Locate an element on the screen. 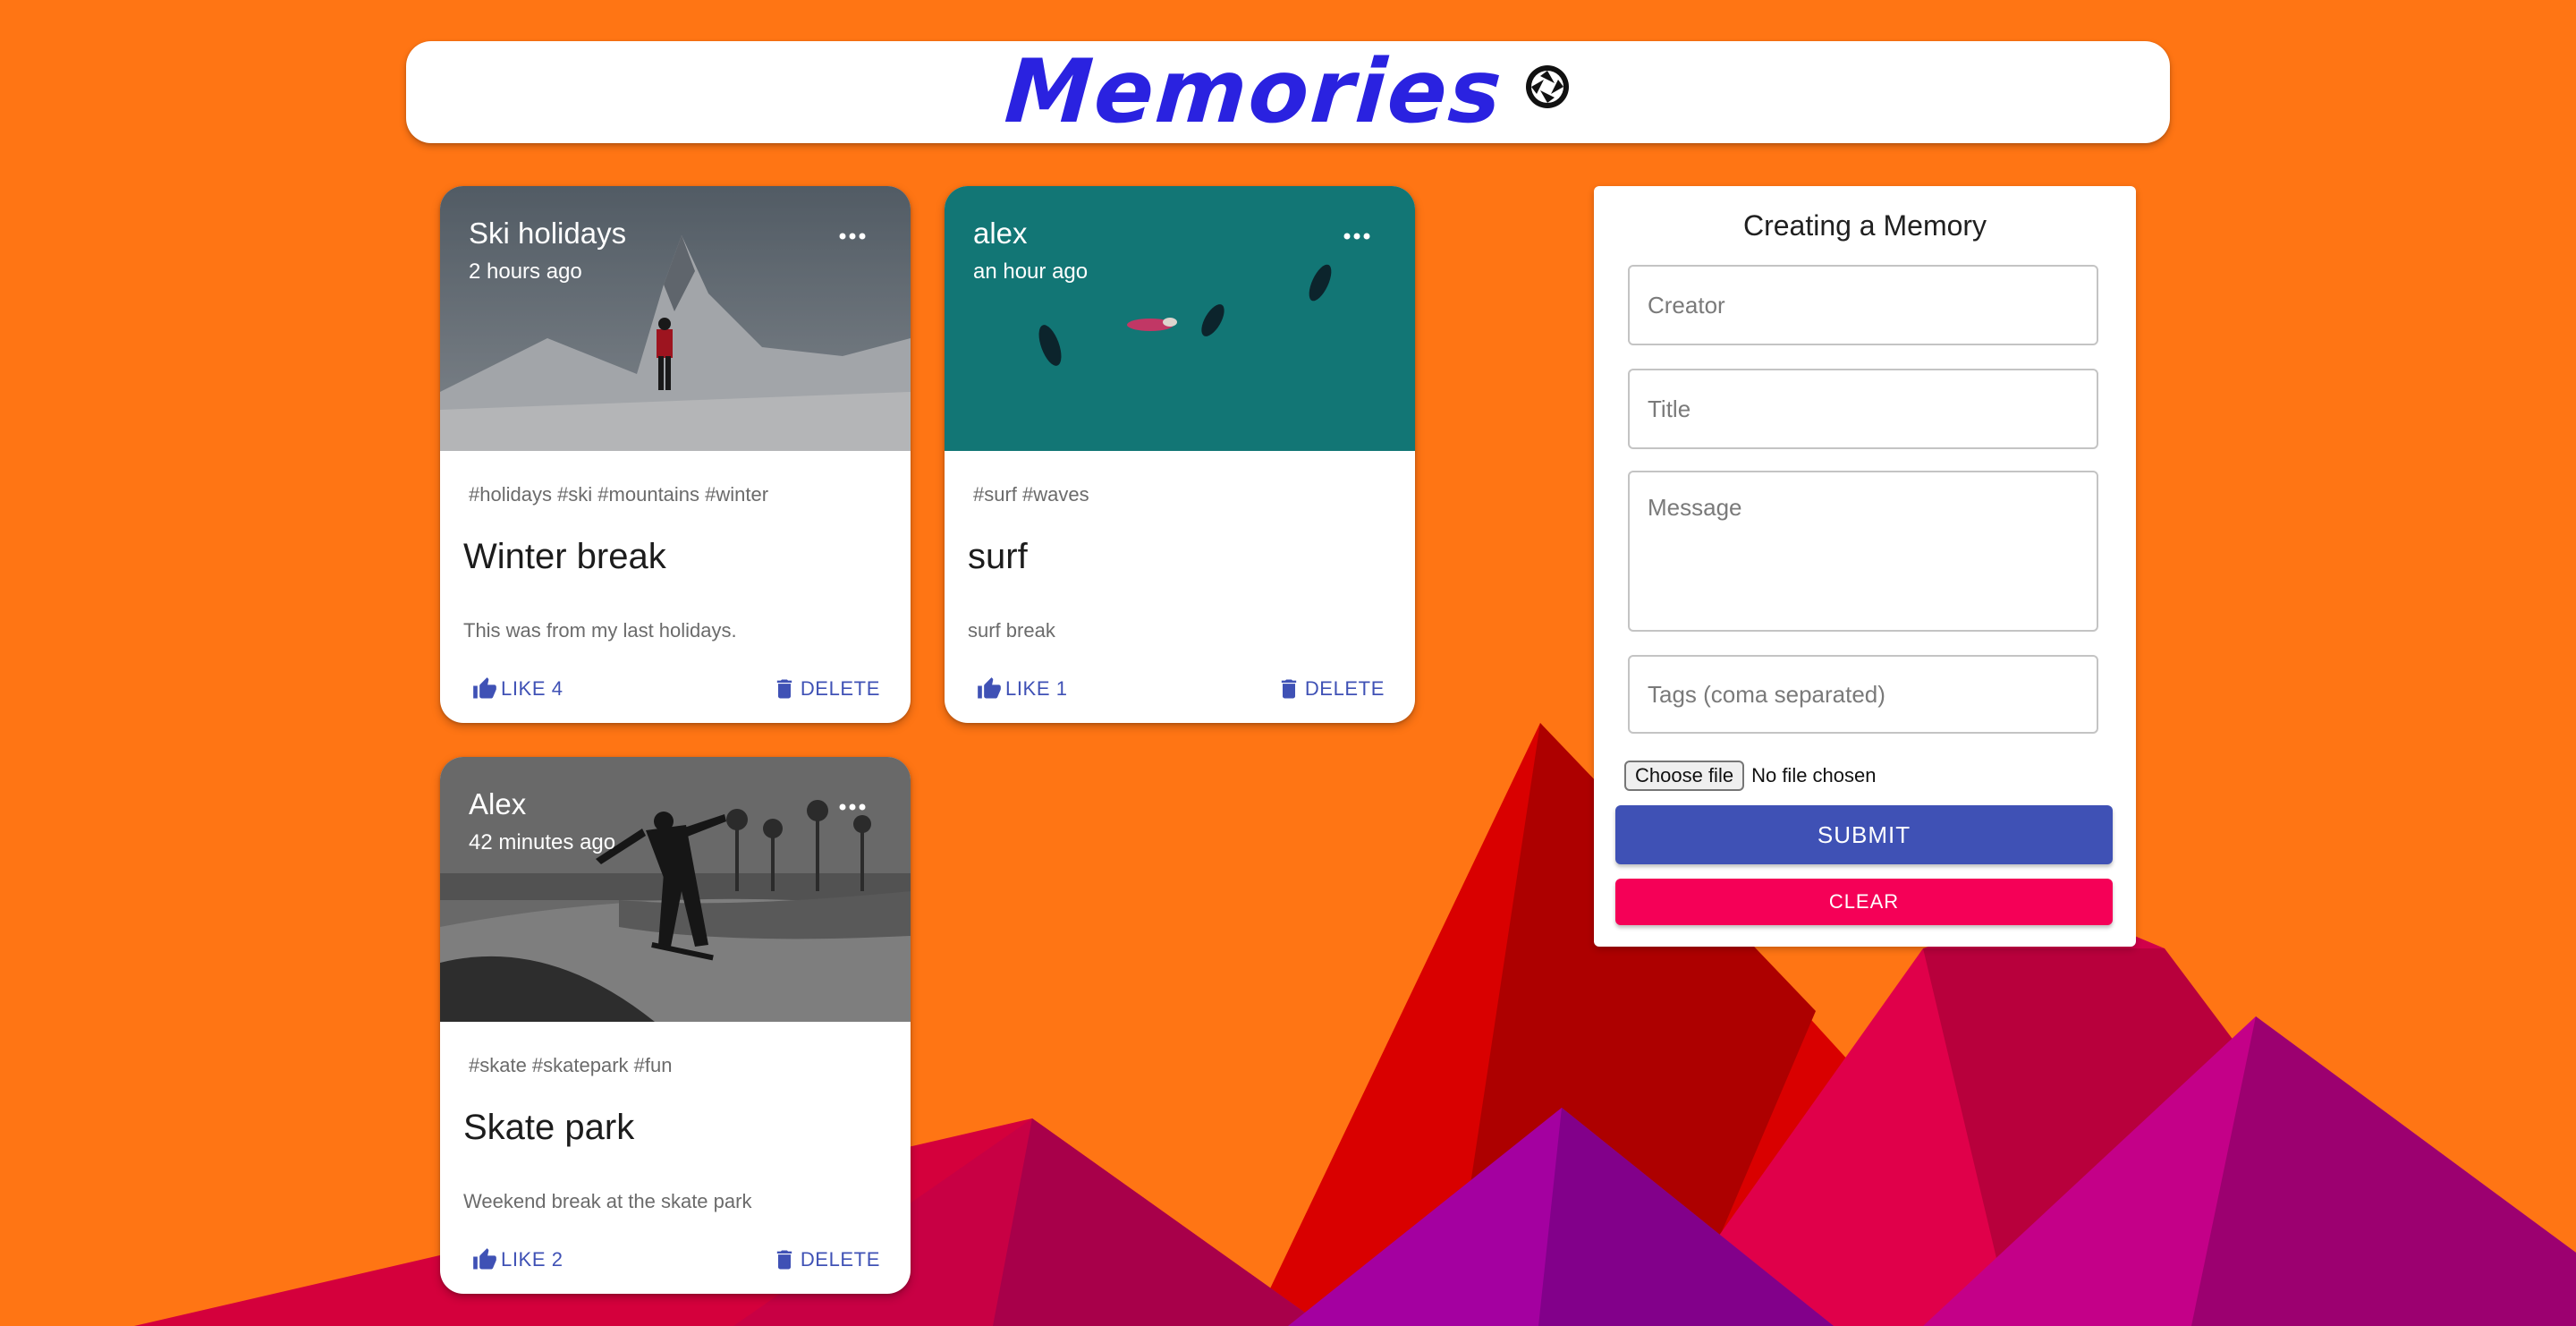 Image resolution: width=2576 pixels, height=1326 pixels. post-author: Alex is located at coordinates (498, 803).